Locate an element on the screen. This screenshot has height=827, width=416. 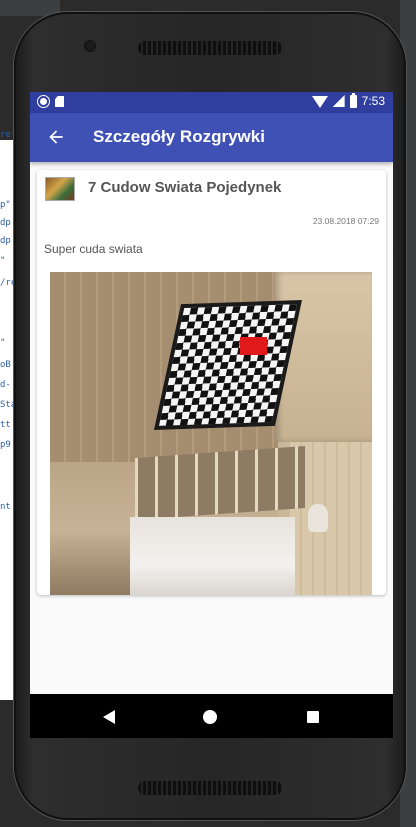
status-time: 7:53 is located at coordinates (373, 101).